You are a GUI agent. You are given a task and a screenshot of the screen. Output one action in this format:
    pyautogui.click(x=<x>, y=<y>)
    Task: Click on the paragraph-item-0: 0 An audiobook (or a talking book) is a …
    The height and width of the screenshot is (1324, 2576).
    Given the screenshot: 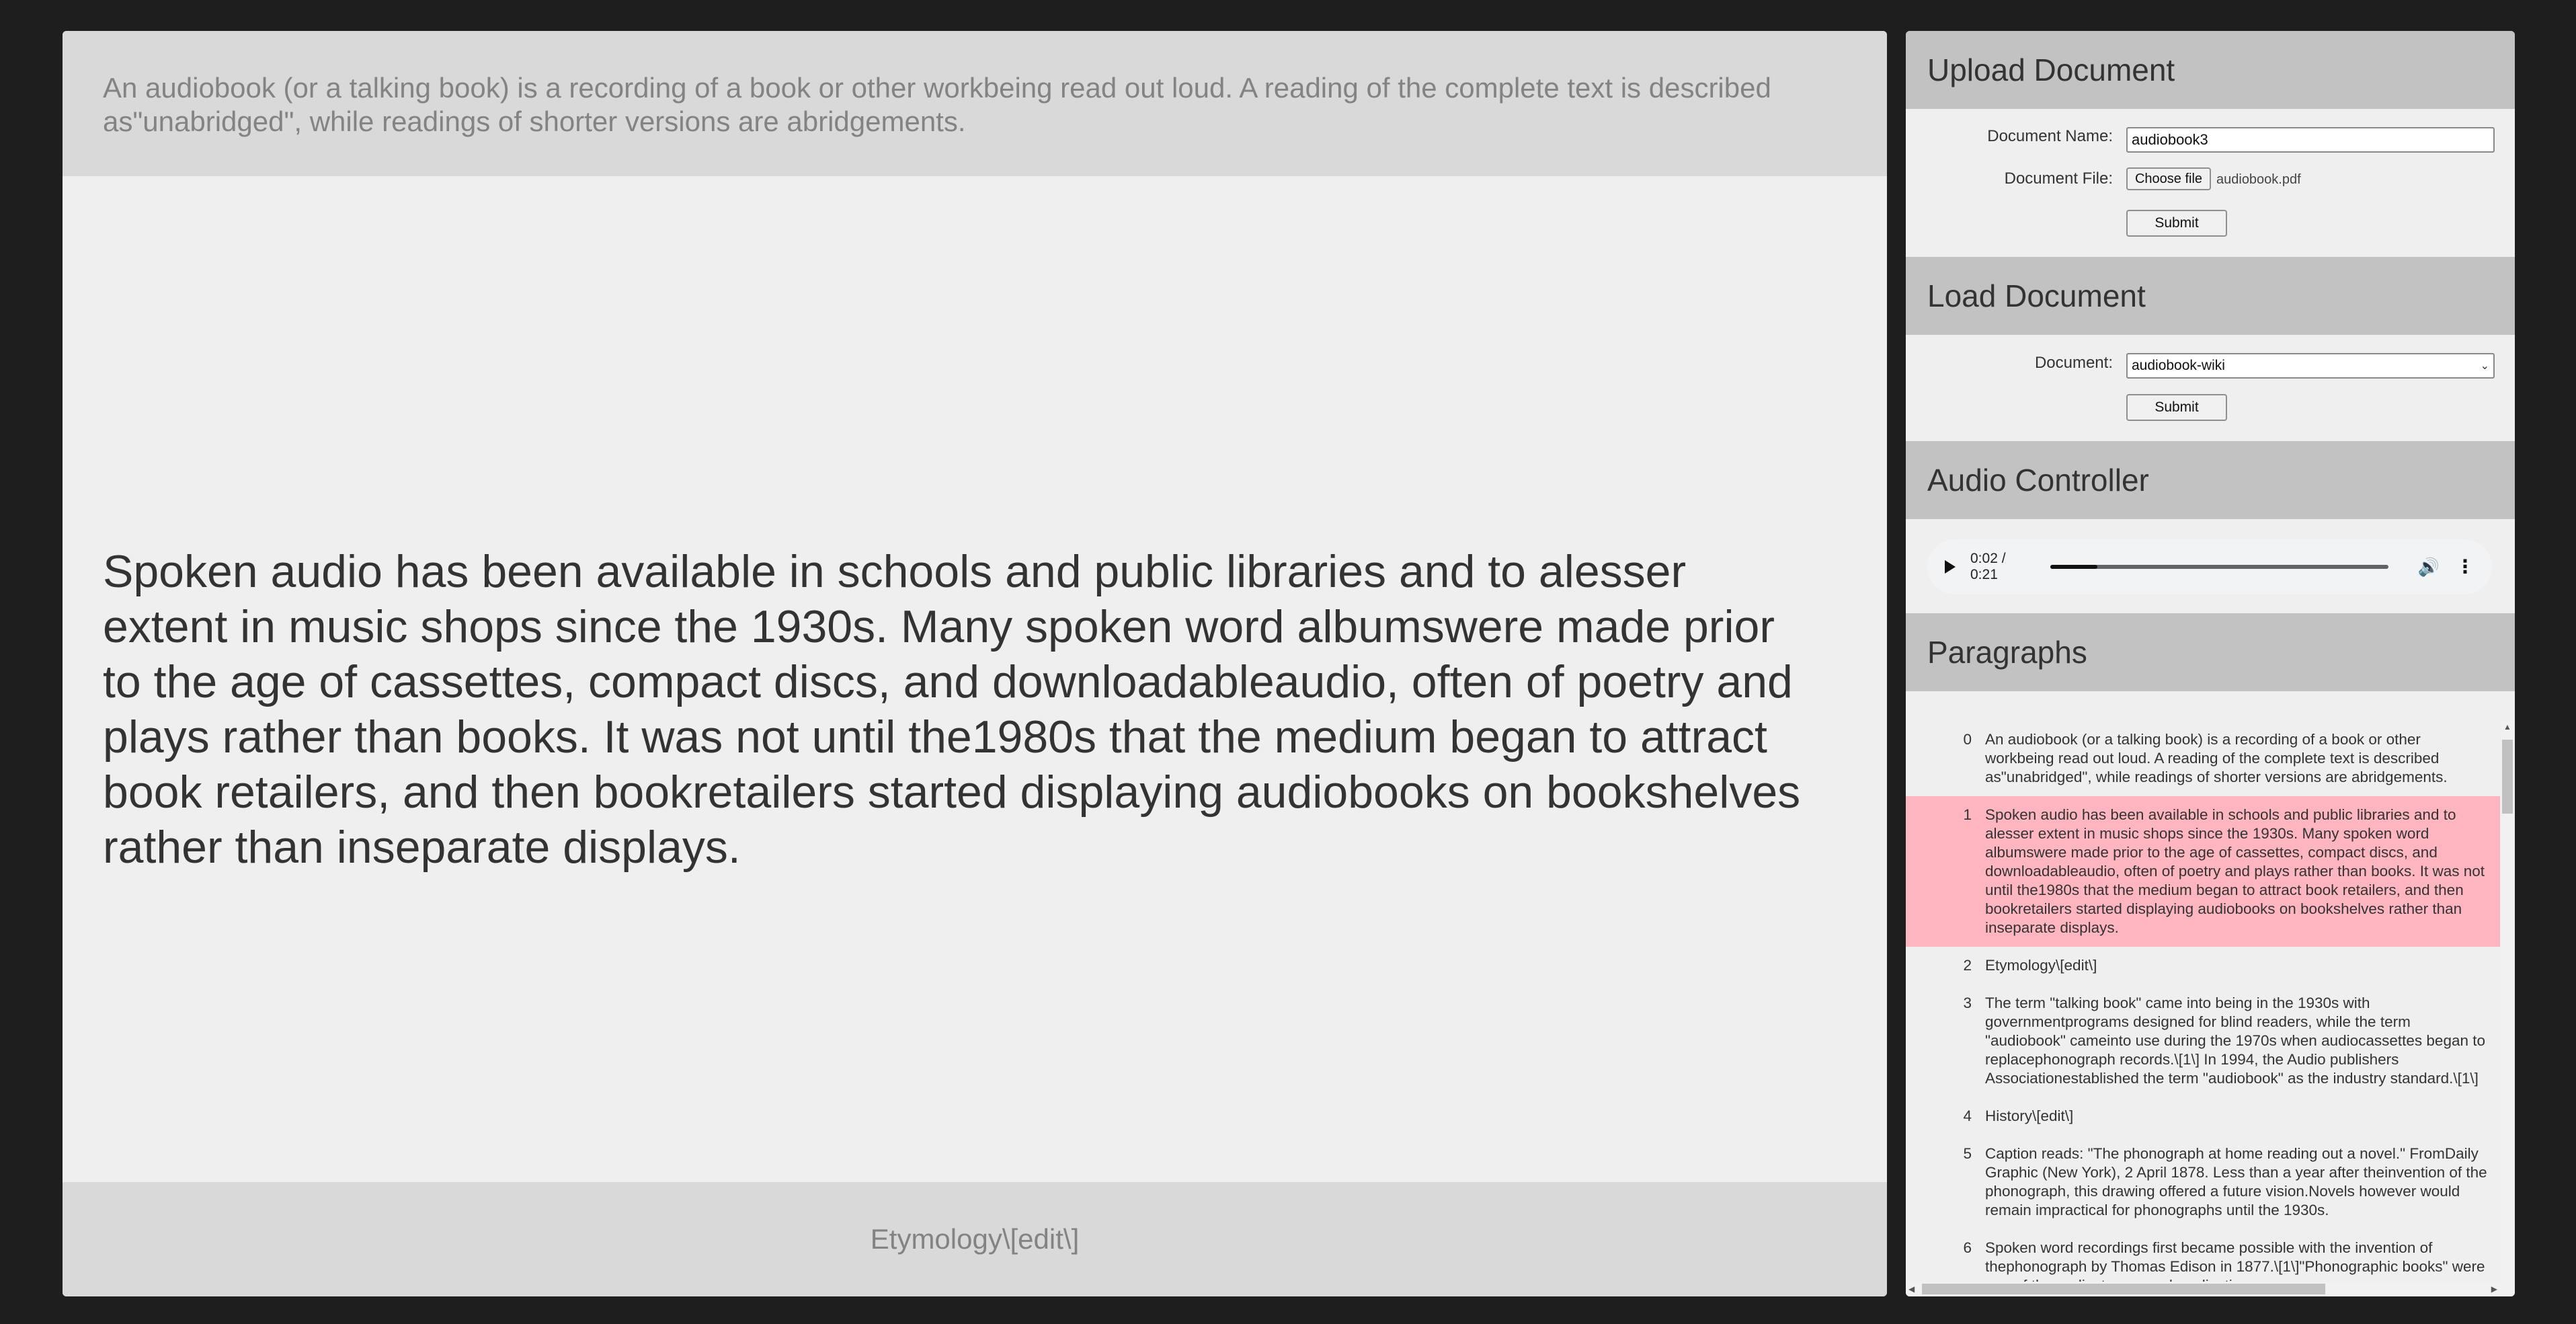 What is the action you would take?
    pyautogui.click(x=2203, y=758)
    